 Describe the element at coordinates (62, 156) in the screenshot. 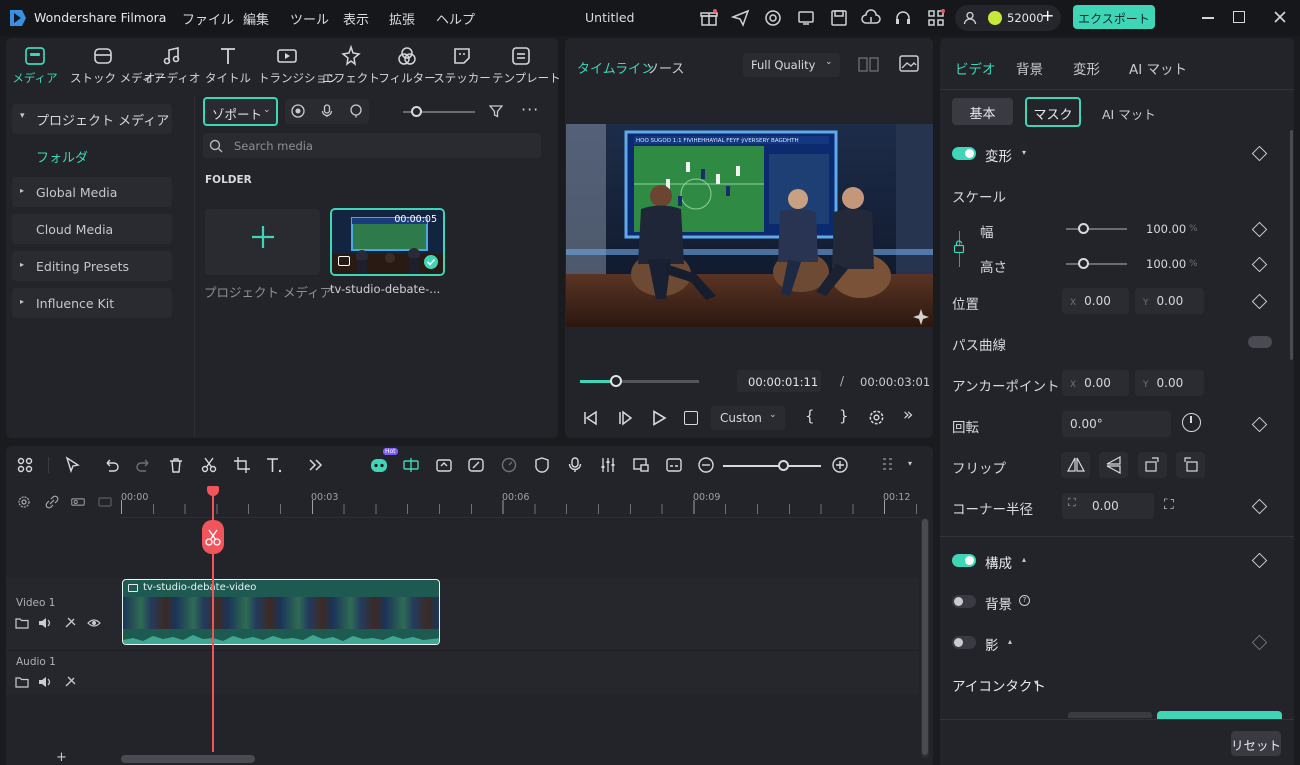

I see `folder-item: フォルダ` at that location.